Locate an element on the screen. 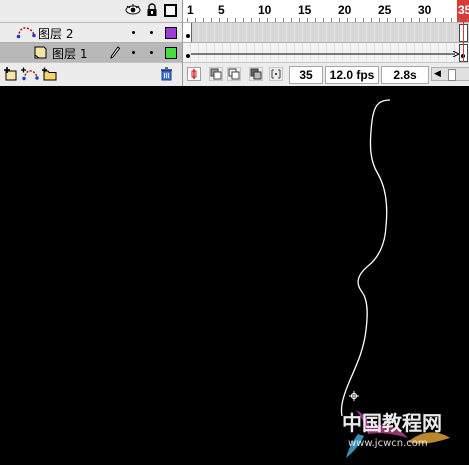 Image resolution: width=469 pixels, height=465 pixels. edit-multiple-frames-icon is located at coordinates (256, 74).